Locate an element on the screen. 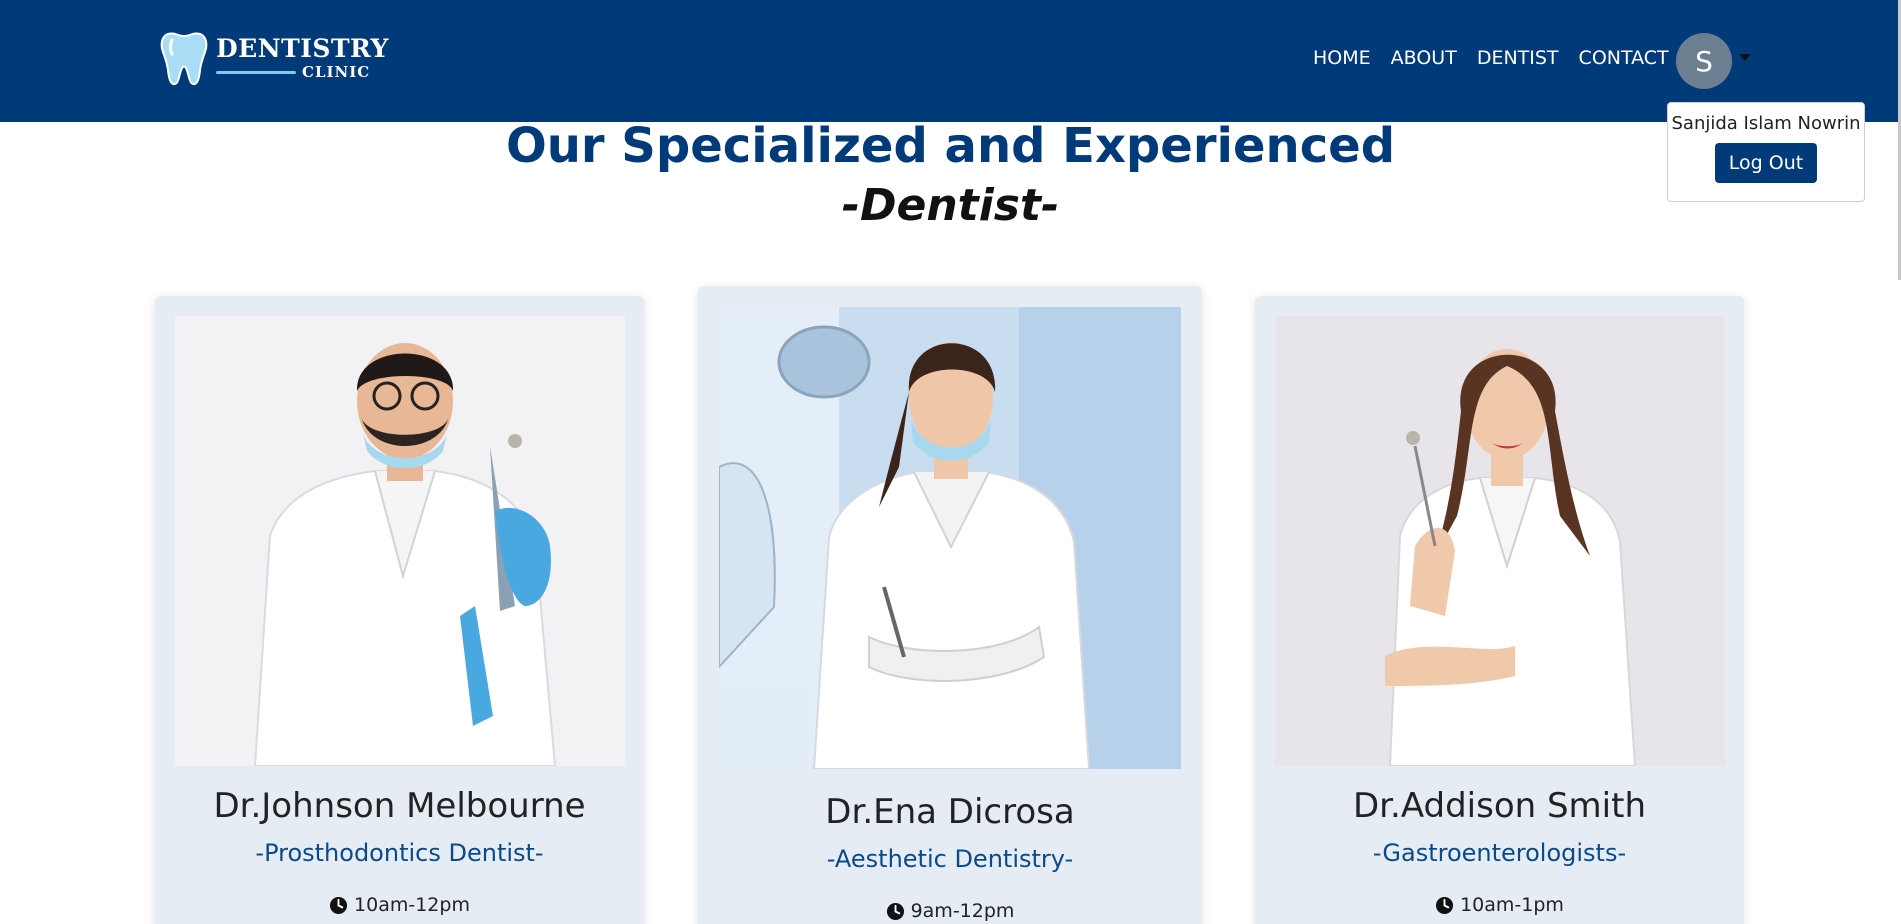 This screenshot has height=924, width=1901. brand-sub: CLINIC is located at coordinates (336, 72).